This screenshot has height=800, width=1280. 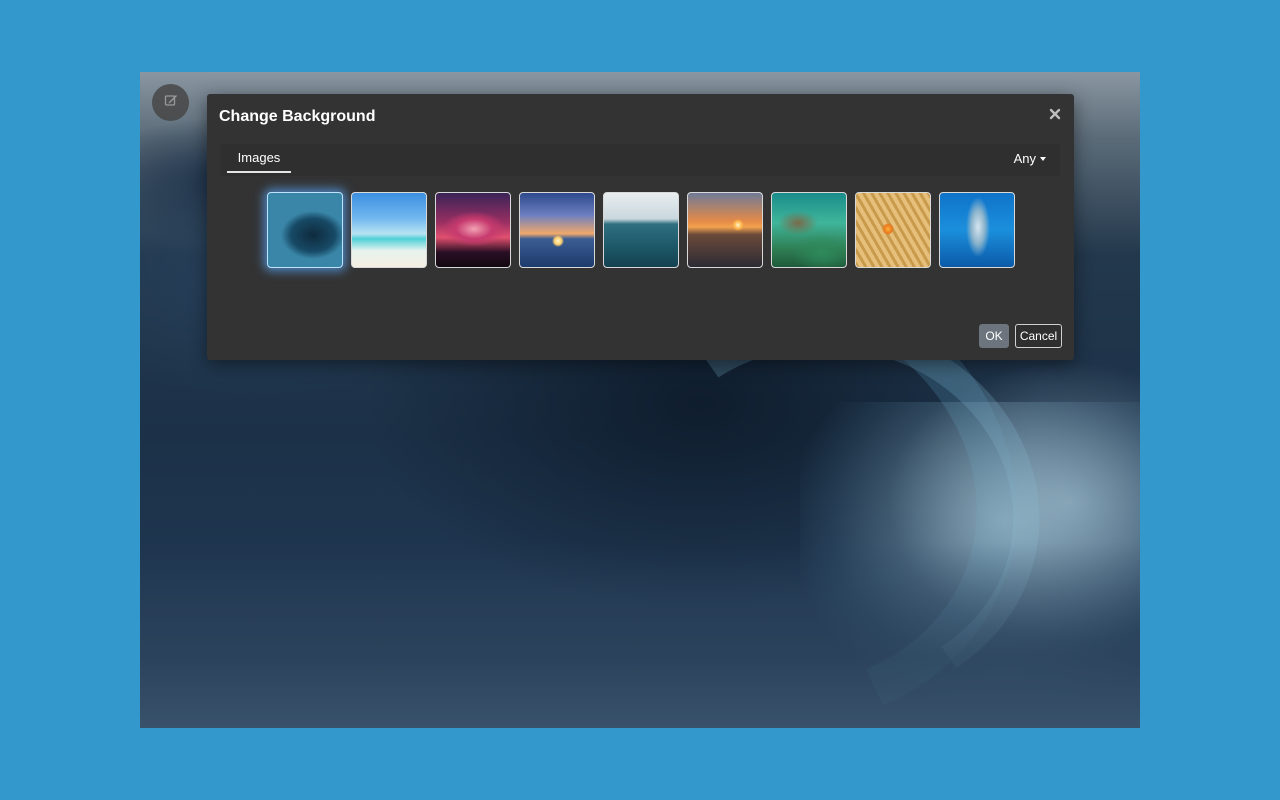 I want to click on close-icon, so click(x=1055, y=116).